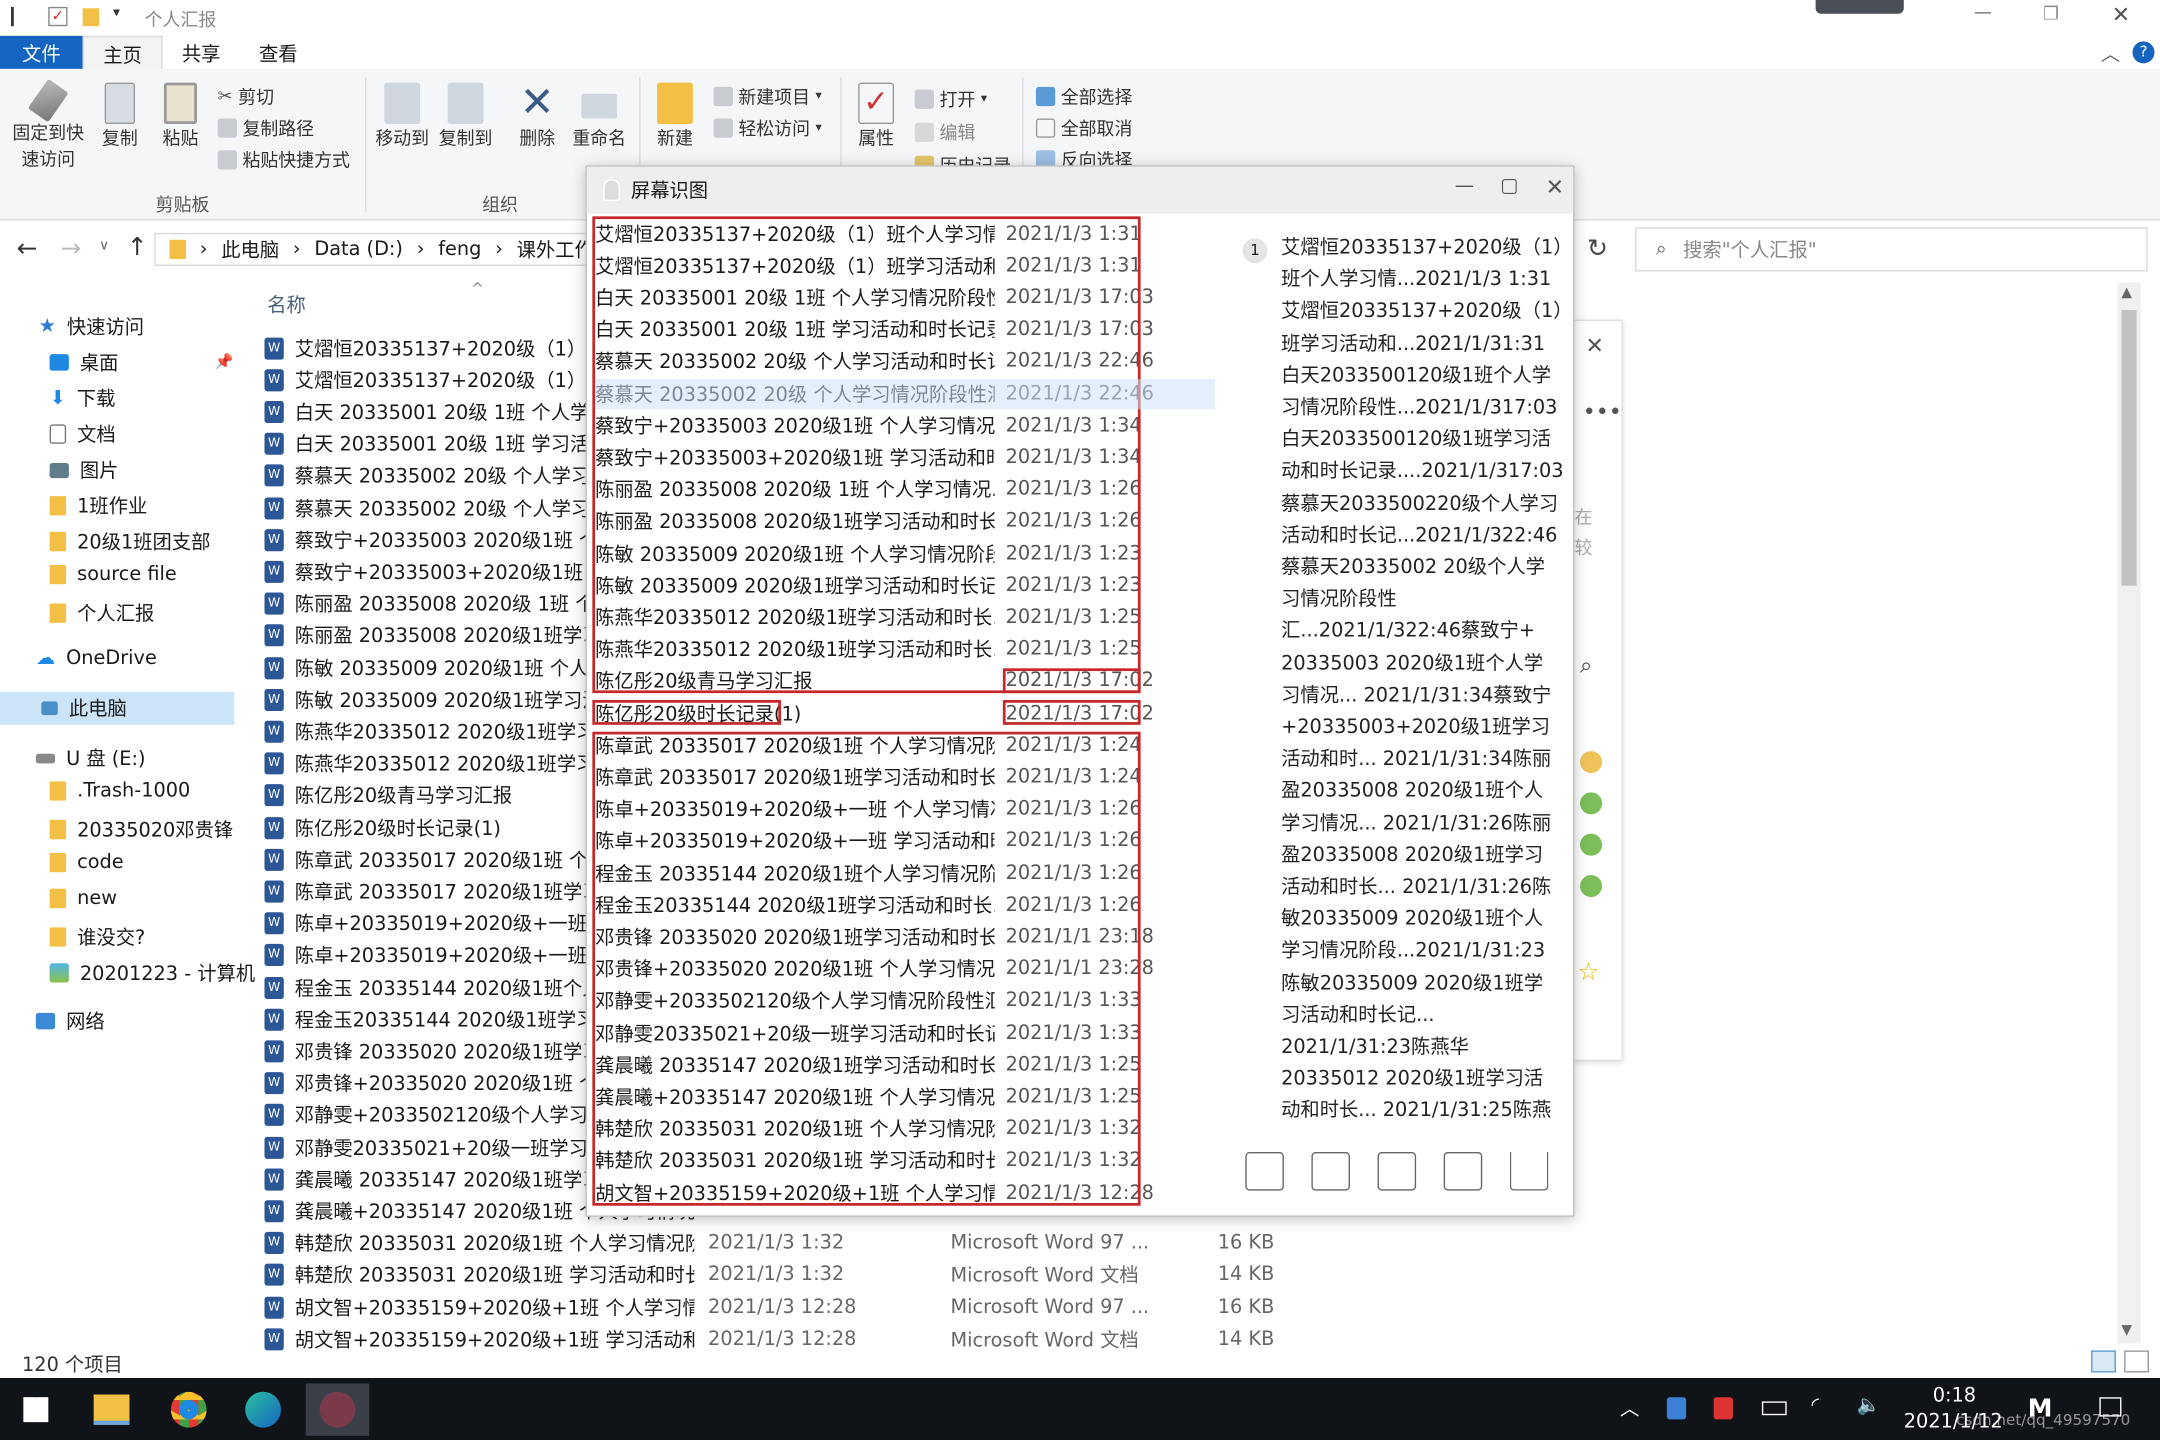  I want to click on scroll-thumb, so click(2129, 448).